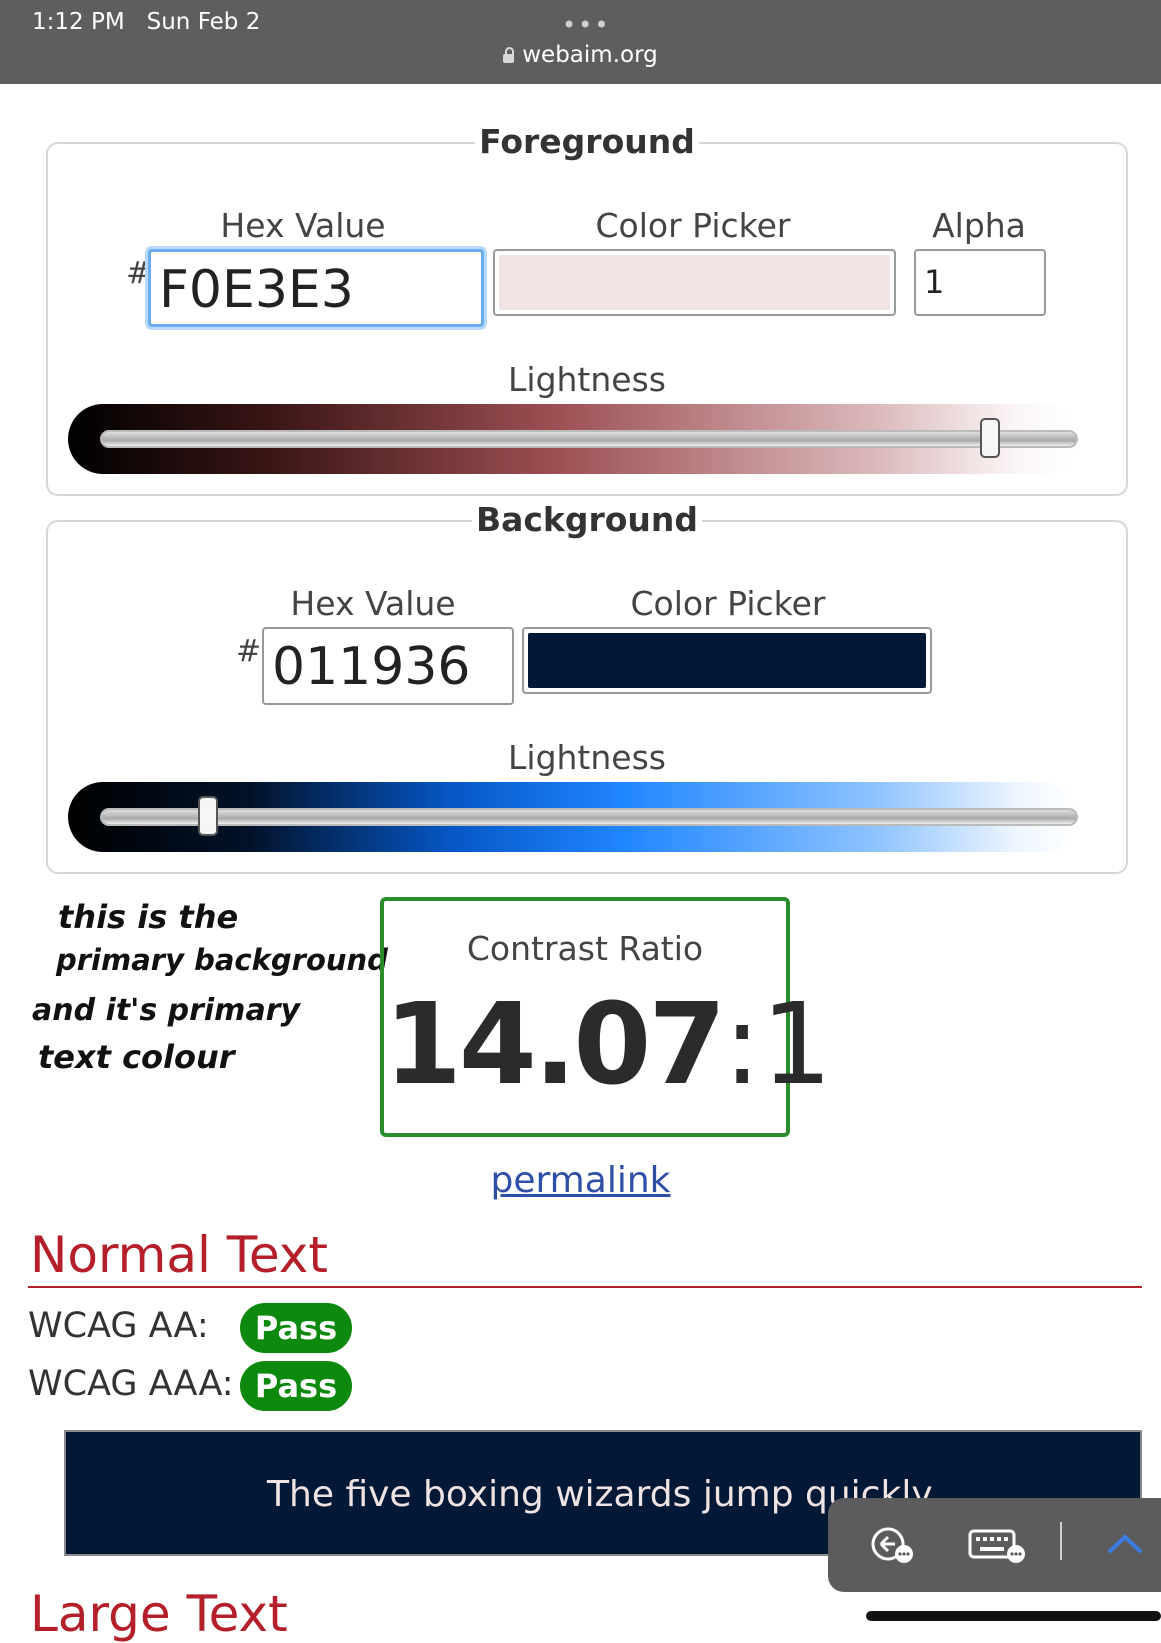 The image size is (1161, 1643). Describe the element at coordinates (316, 288) in the screenshot. I see `fg-hex-input: F0E3E3` at that location.